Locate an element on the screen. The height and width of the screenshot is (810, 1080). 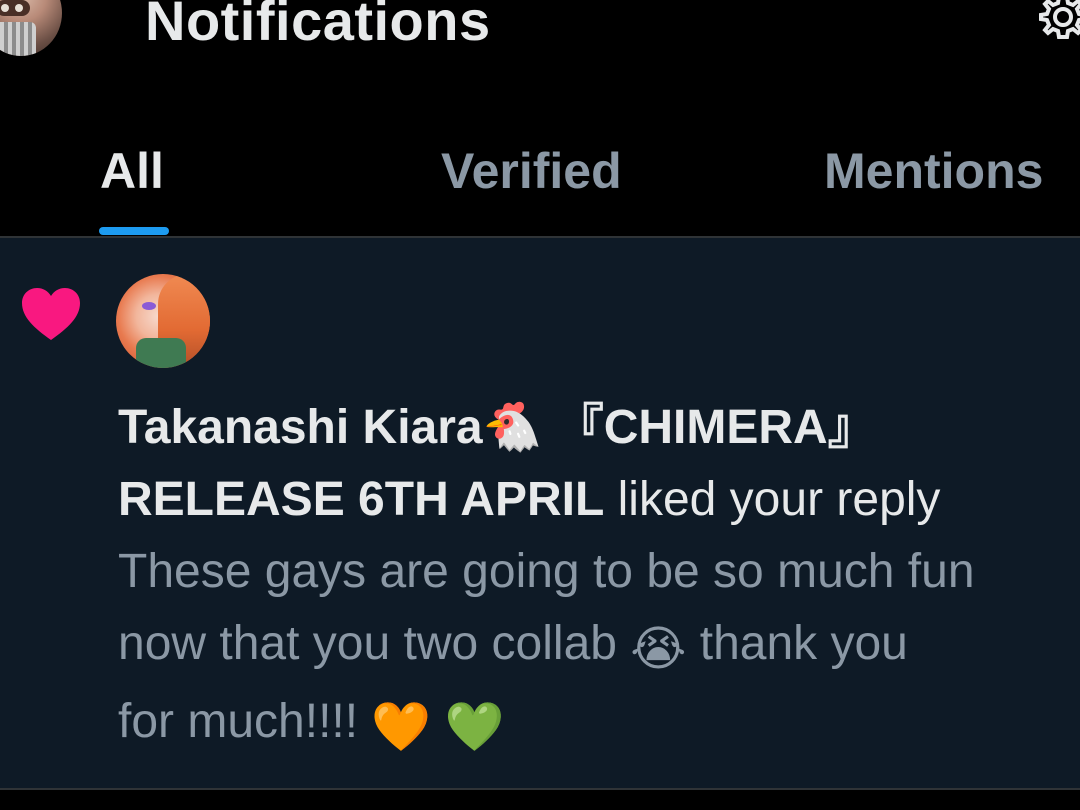
tab-verified: Verified is located at coordinates (531, 171).